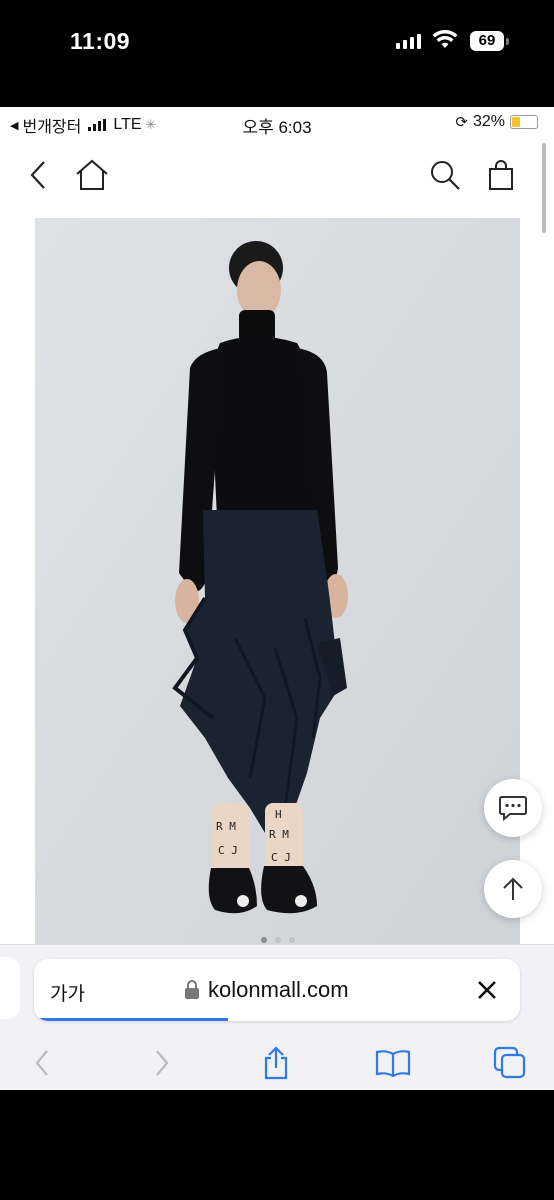  I want to click on page-load-progress, so click(131, 1019).